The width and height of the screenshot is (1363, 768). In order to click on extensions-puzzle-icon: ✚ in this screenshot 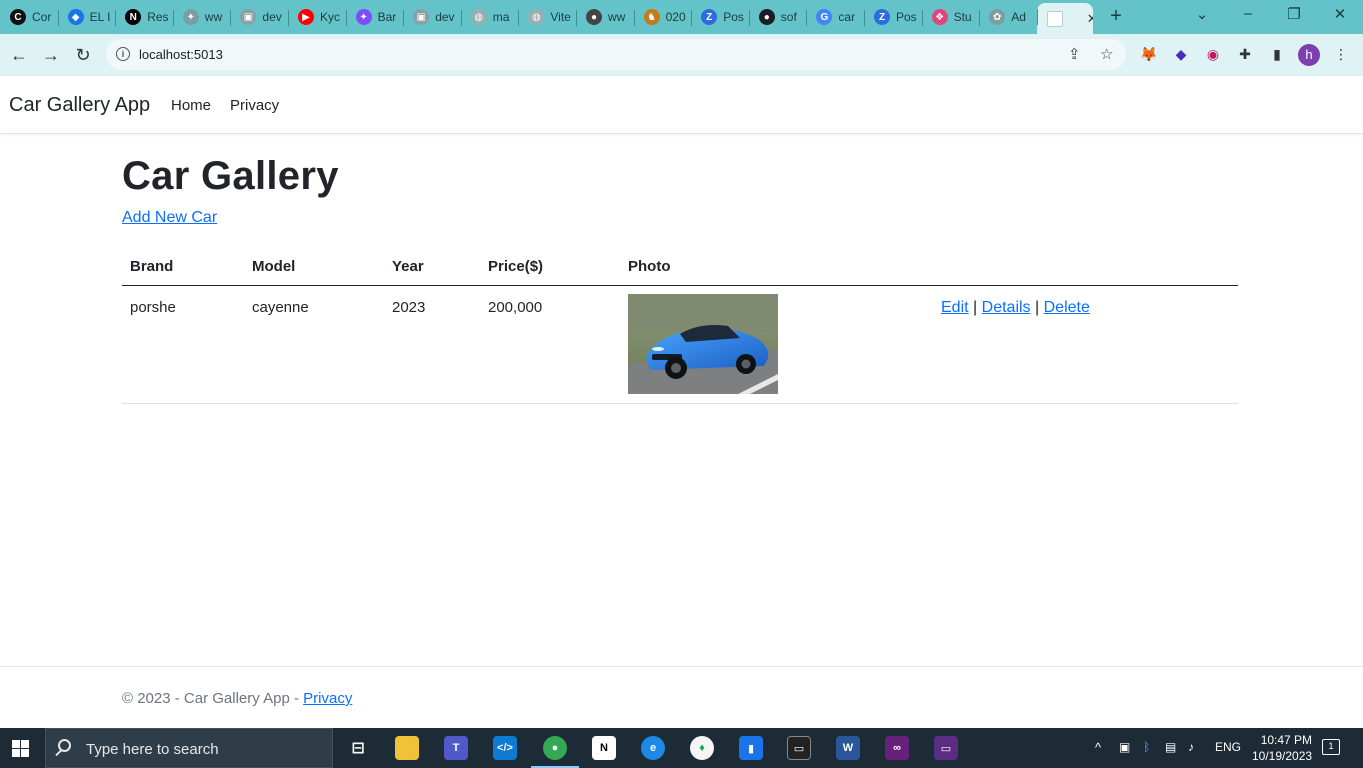, I will do `click(1245, 54)`.